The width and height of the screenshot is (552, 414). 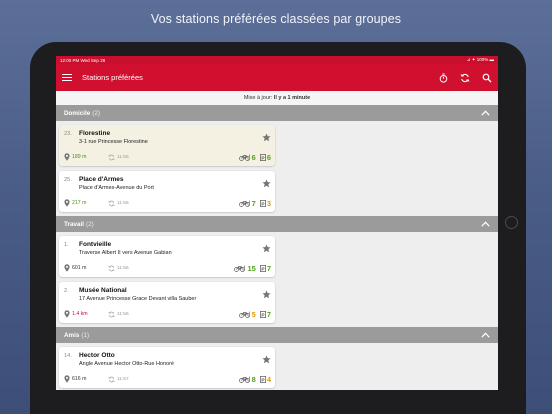 What do you see at coordinates (113, 142) in the screenshot?
I see `station-address: 3-1 rue Princesse Florestine` at bounding box center [113, 142].